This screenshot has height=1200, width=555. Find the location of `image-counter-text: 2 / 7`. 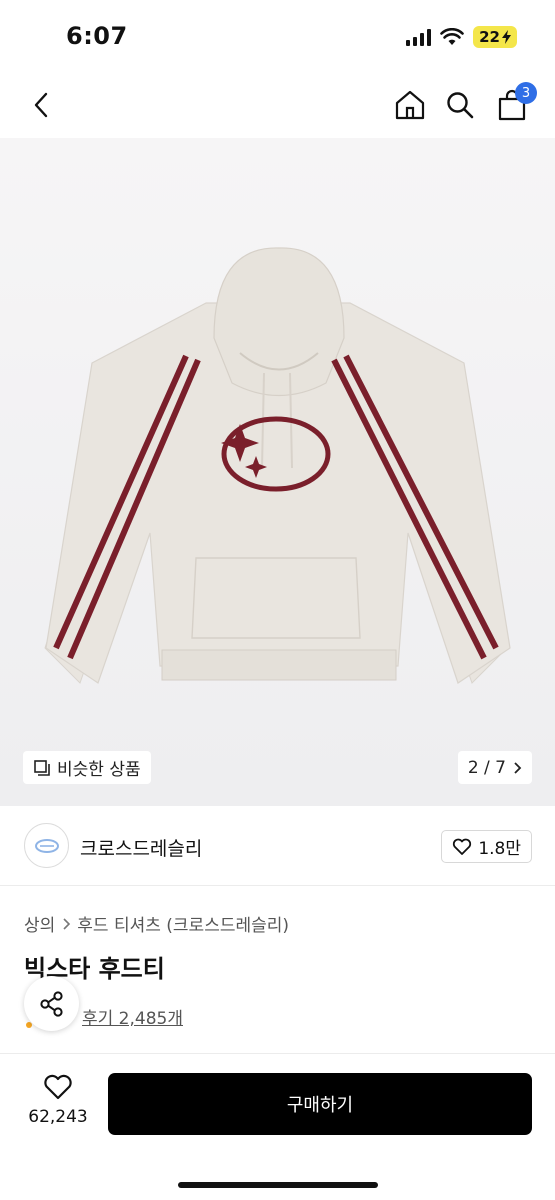

image-counter-text: 2 / 7 is located at coordinates (486, 767).